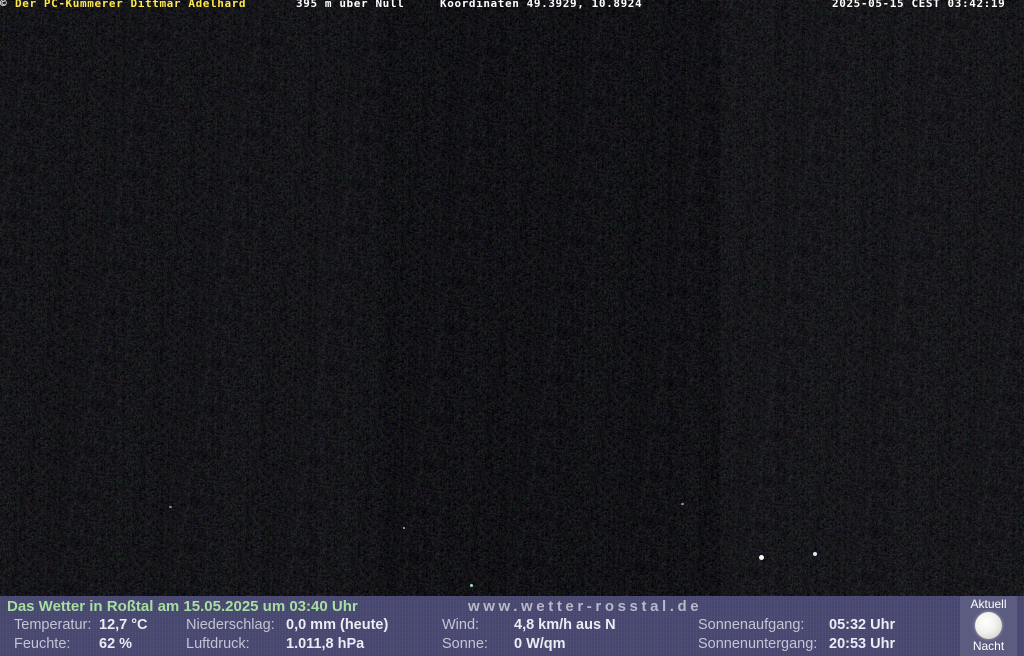 The image size is (1024, 656). Describe the element at coordinates (461, 625) in the screenshot. I see `wind-label: Wind:` at that location.